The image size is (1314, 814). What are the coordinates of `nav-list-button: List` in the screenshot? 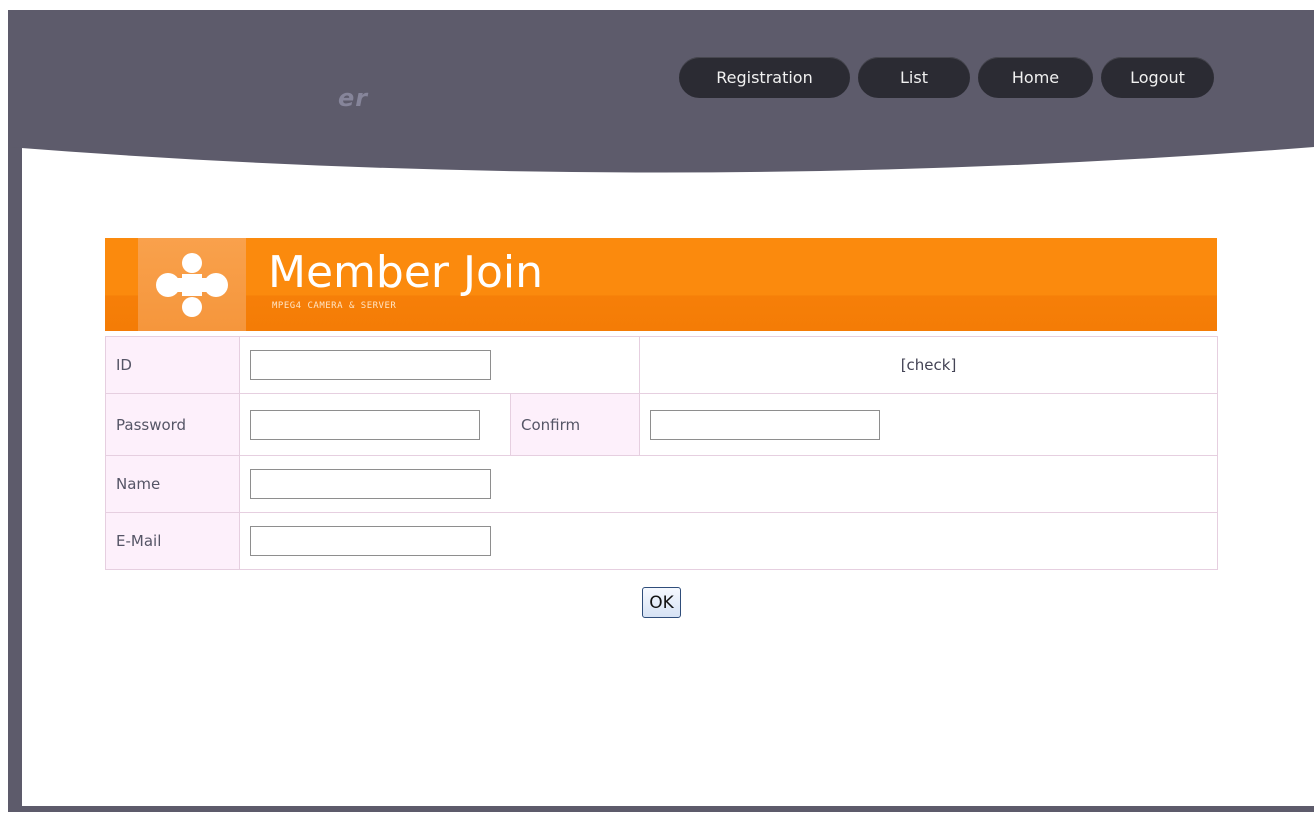 It's located at (914, 77).